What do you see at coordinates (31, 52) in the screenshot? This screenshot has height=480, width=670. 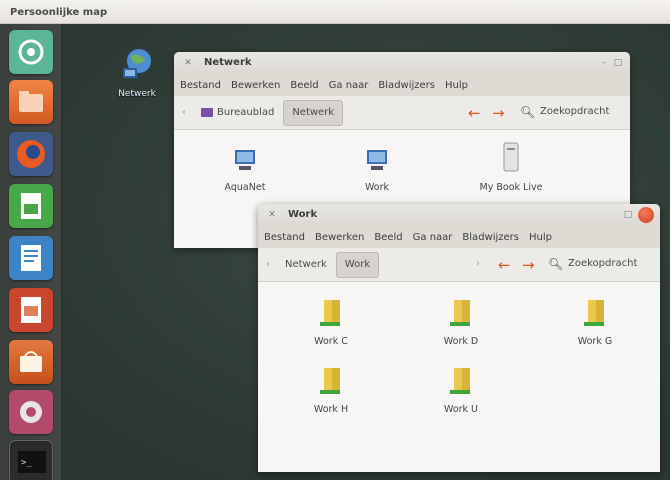 I see `launcher-dash-home-icon` at bounding box center [31, 52].